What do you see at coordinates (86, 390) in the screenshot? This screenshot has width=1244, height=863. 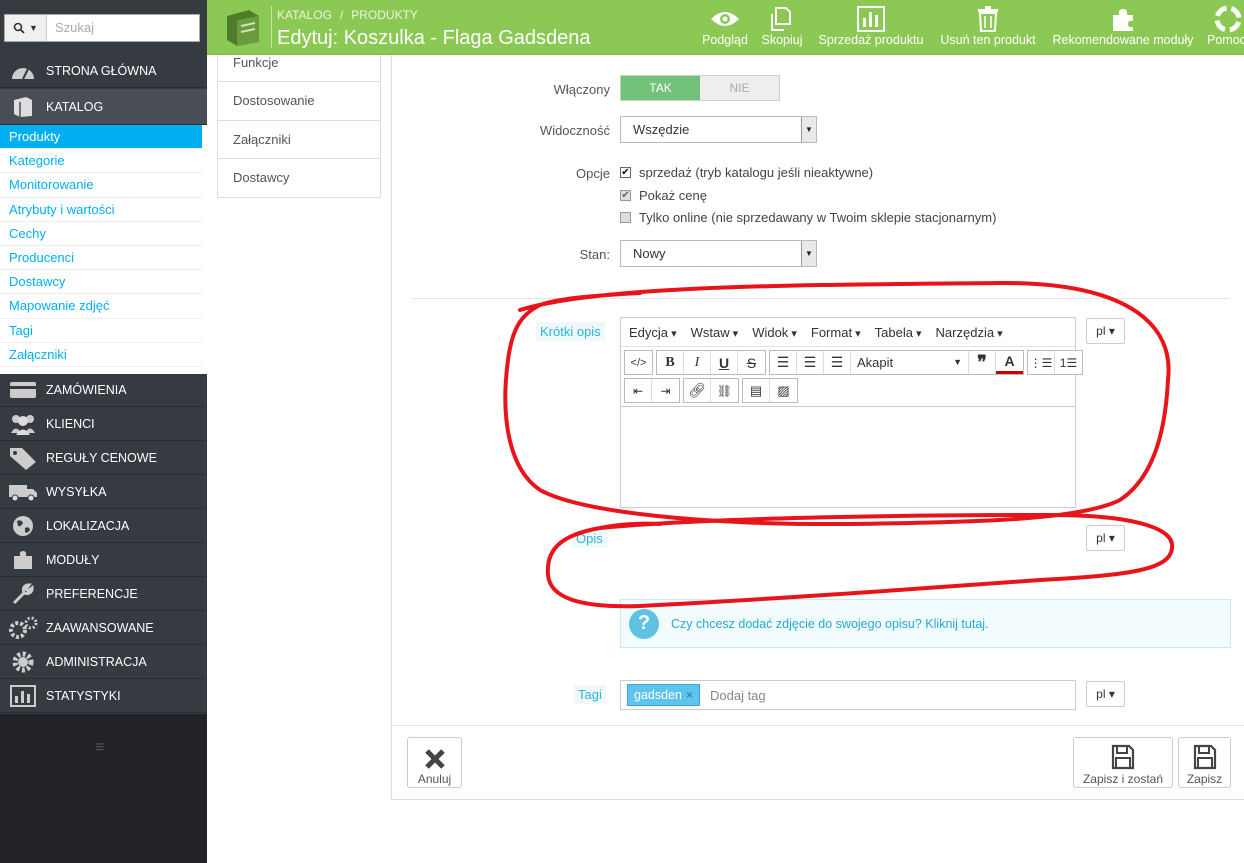 I see `nav-orders-label: ZAMÓWIENIA` at bounding box center [86, 390].